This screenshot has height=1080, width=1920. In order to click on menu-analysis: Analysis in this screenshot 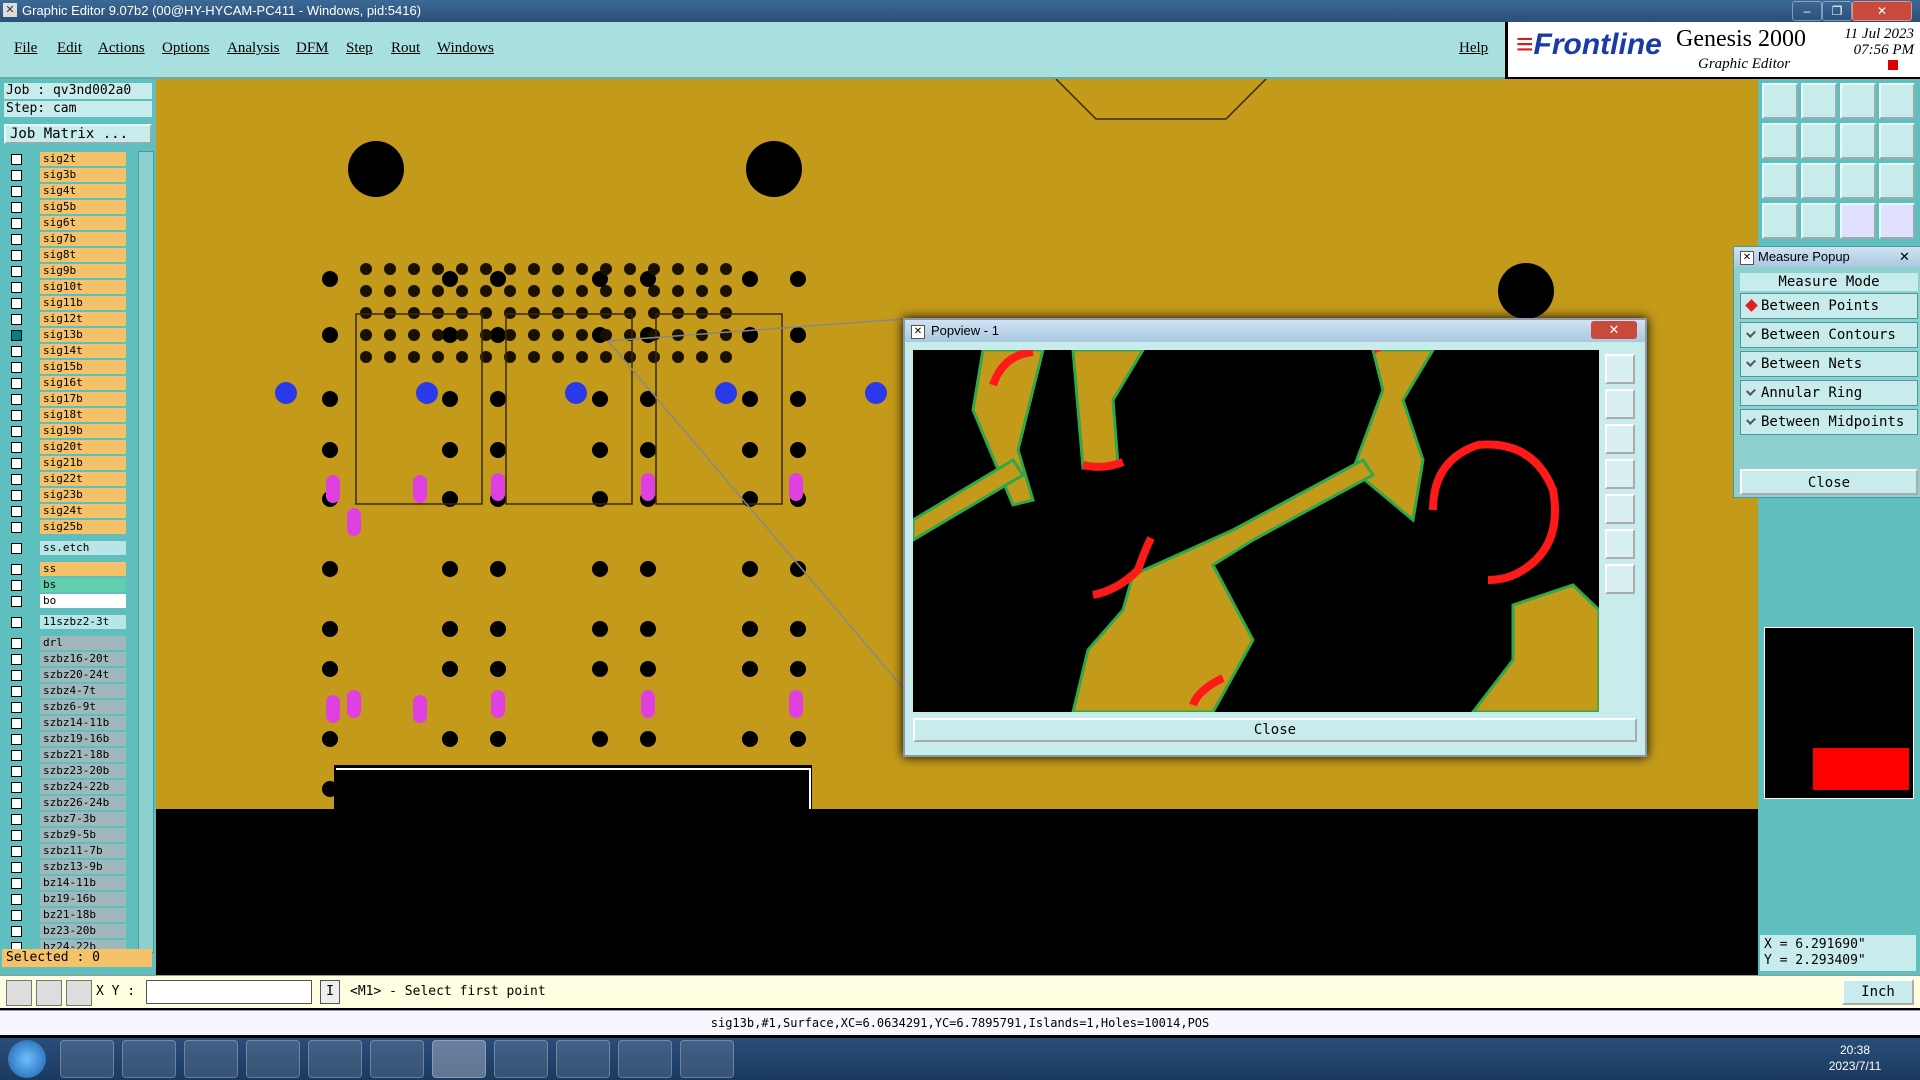, I will do `click(253, 48)`.